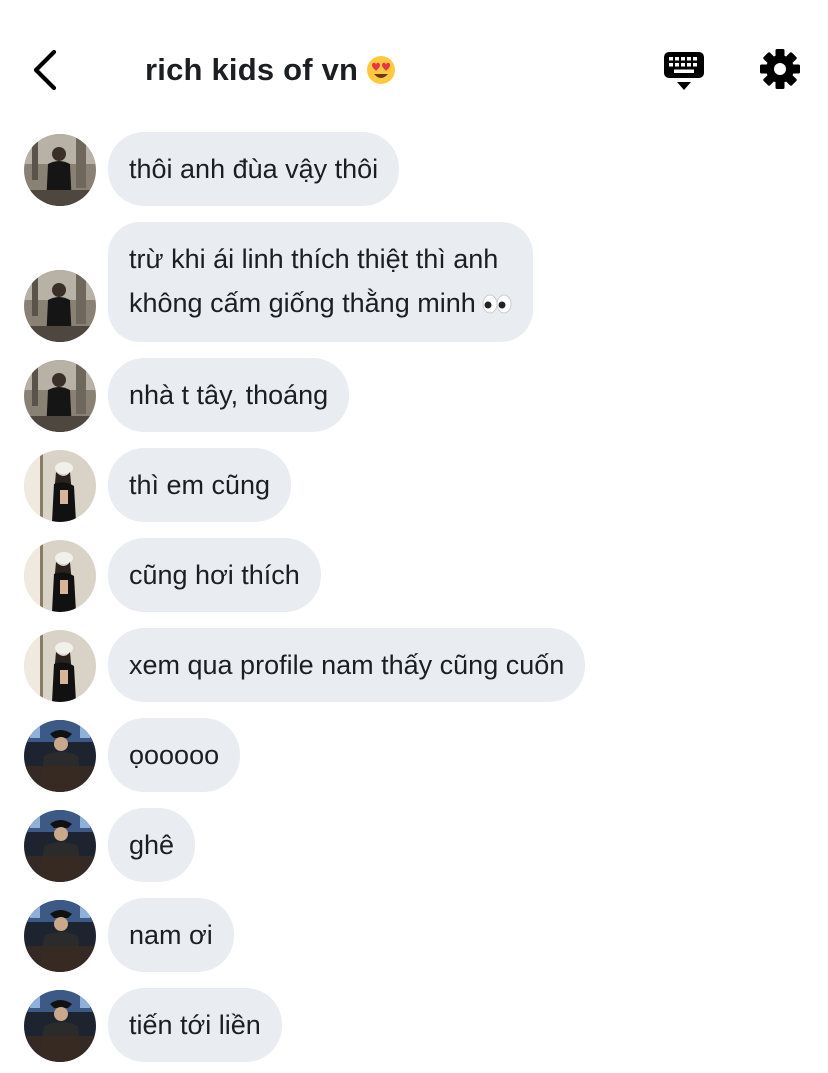 This screenshot has height=1073, width=828. I want to click on message-bubble: tiến tới liền, so click(195, 1025).